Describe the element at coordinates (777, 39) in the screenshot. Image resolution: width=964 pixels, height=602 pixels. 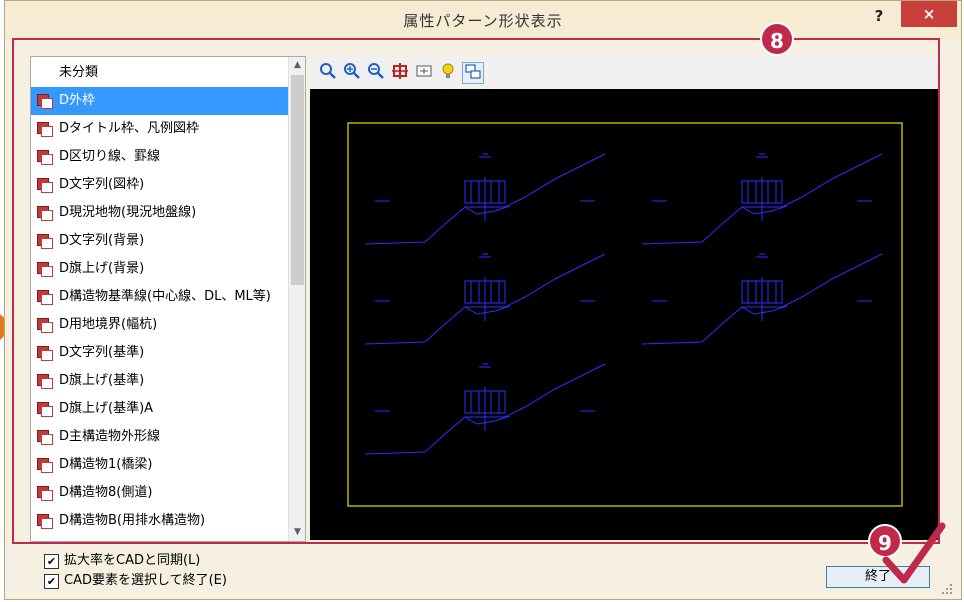
I see `step-badge-8: 8` at that location.